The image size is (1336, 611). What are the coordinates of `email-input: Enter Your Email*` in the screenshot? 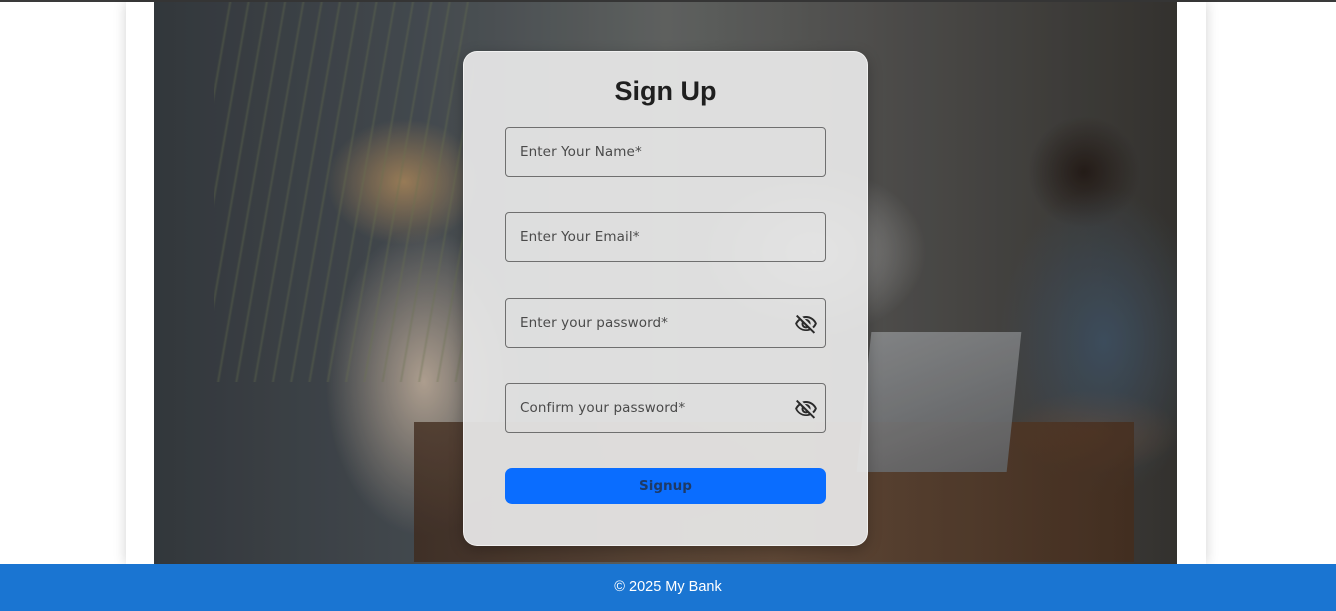 It's located at (665, 237).